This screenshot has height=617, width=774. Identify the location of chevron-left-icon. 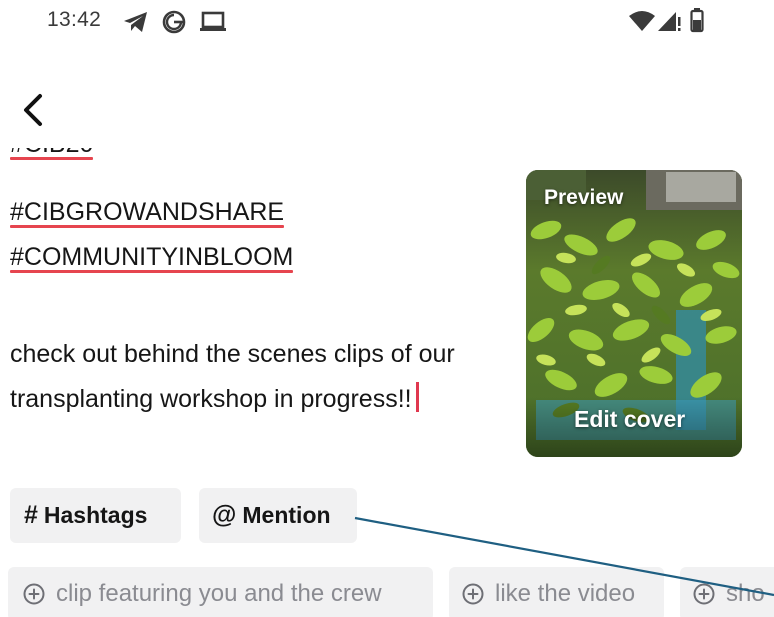
(33, 110).